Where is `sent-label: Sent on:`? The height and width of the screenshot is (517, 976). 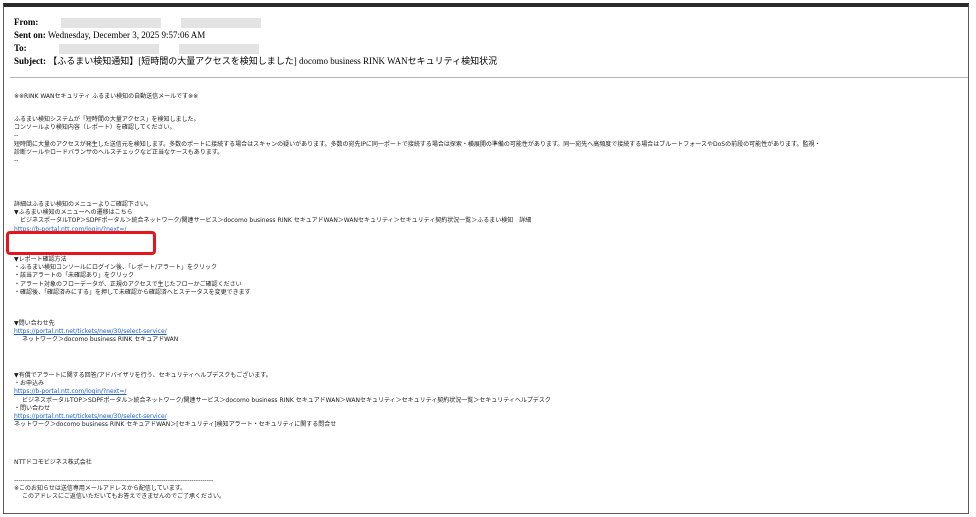
sent-label: Sent on: is located at coordinates (30, 35).